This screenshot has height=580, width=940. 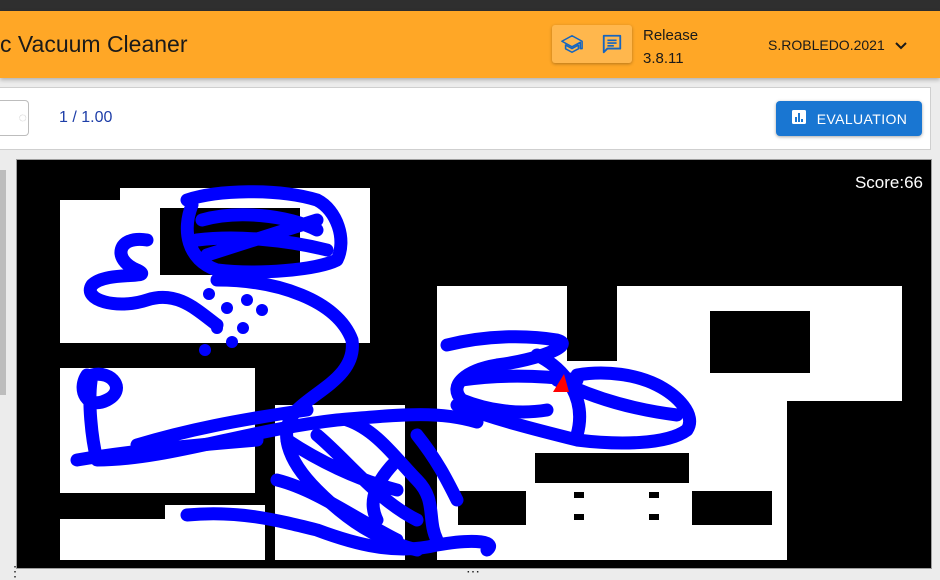 What do you see at coordinates (826, 45) in the screenshot?
I see `user-name: S.ROBLEDO.2021` at bounding box center [826, 45].